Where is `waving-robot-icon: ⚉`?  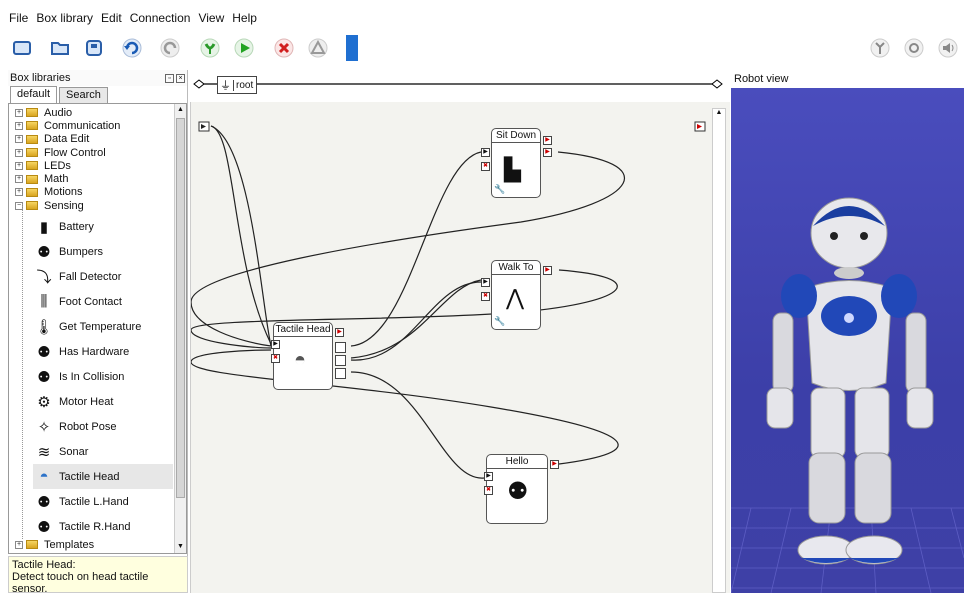
waving-robot-icon: ⚉ is located at coordinates (518, 491).